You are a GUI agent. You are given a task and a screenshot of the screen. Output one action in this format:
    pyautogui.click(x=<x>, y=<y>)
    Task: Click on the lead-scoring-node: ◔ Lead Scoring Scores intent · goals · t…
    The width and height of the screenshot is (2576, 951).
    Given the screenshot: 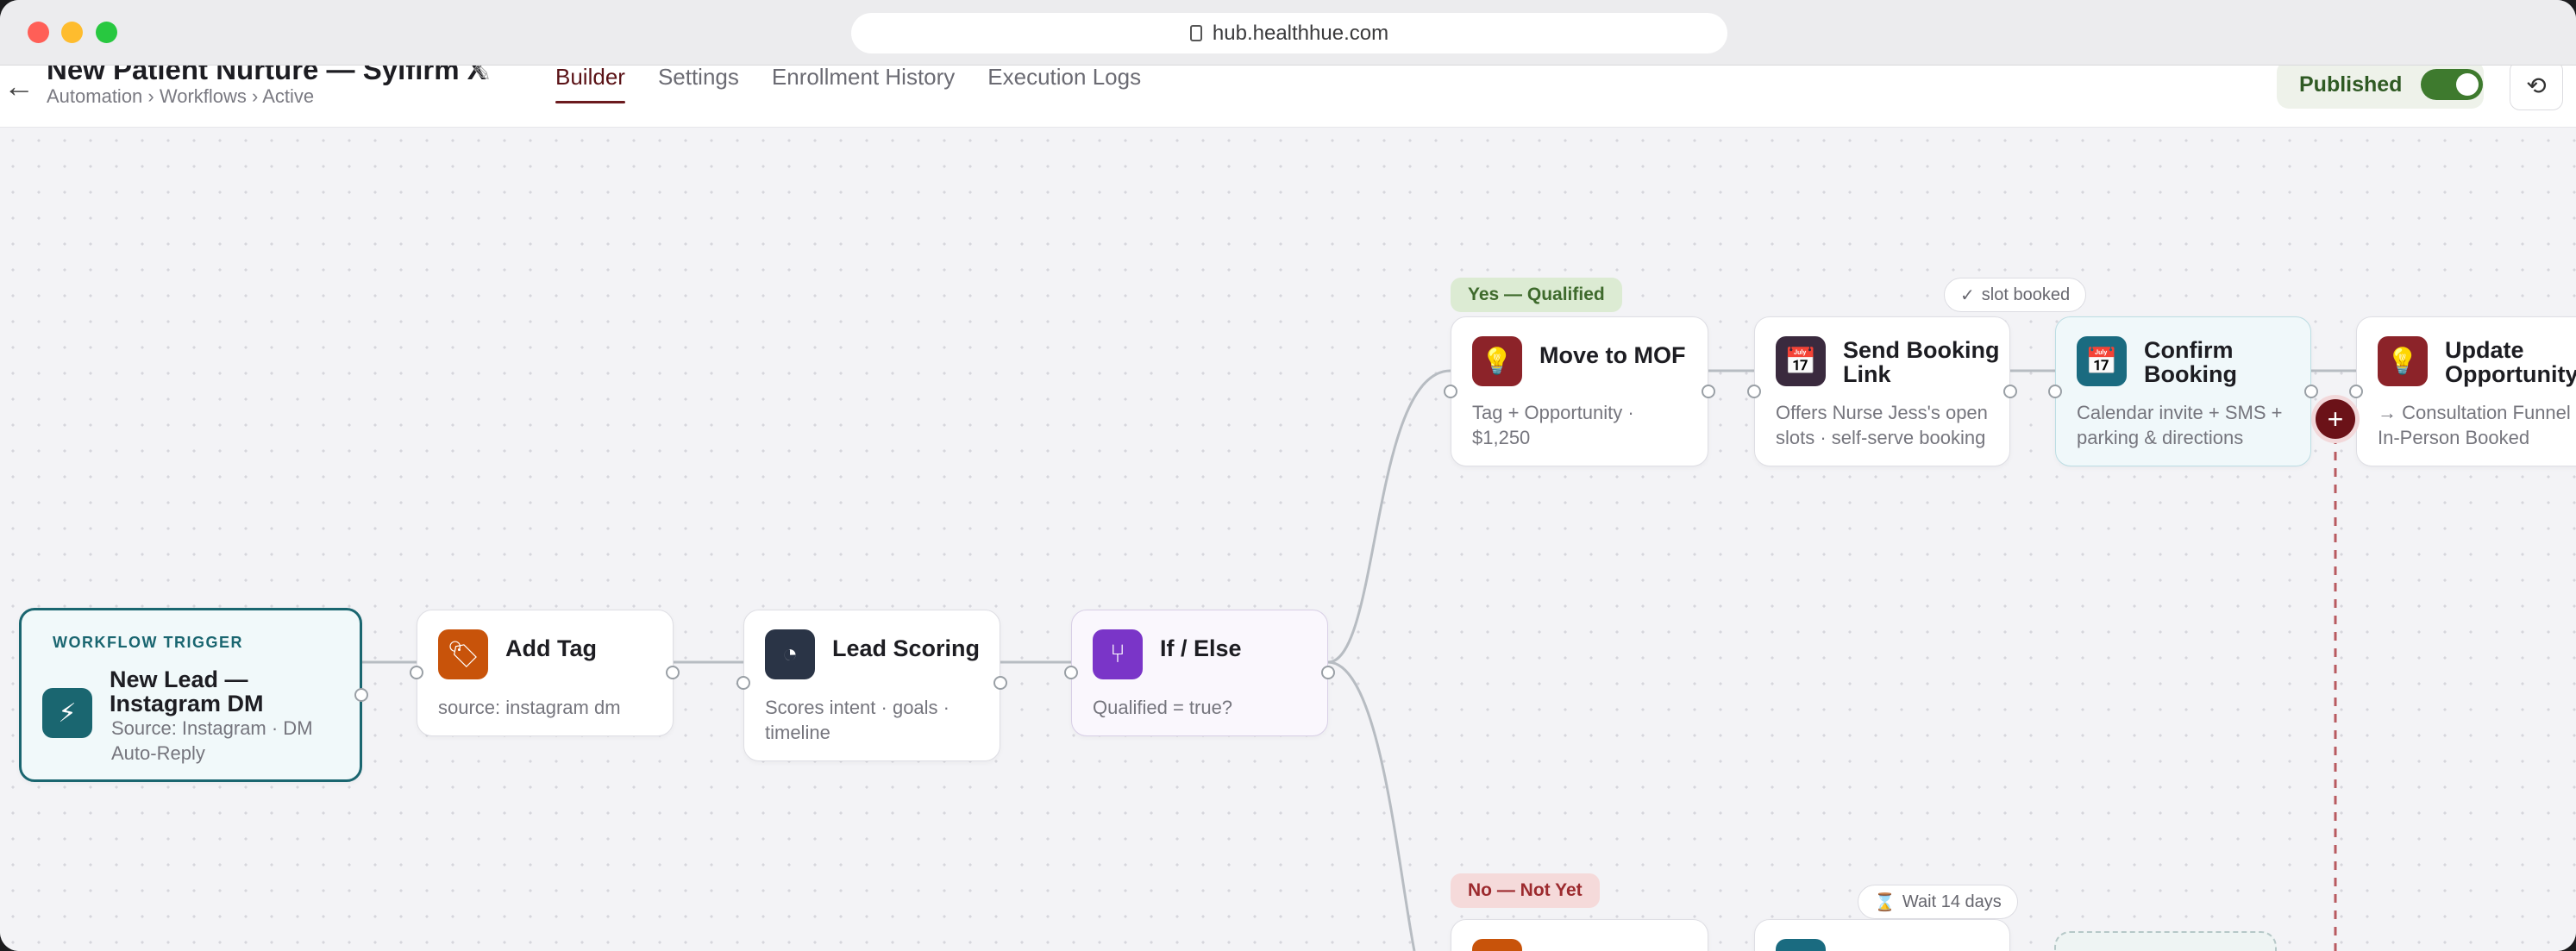 What is the action you would take?
    pyautogui.click(x=871, y=685)
    